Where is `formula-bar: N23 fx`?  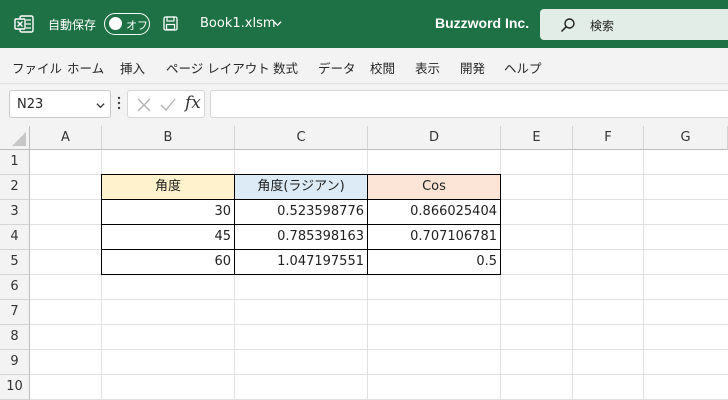
formula-bar: N23 fx is located at coordinates (364, 105).